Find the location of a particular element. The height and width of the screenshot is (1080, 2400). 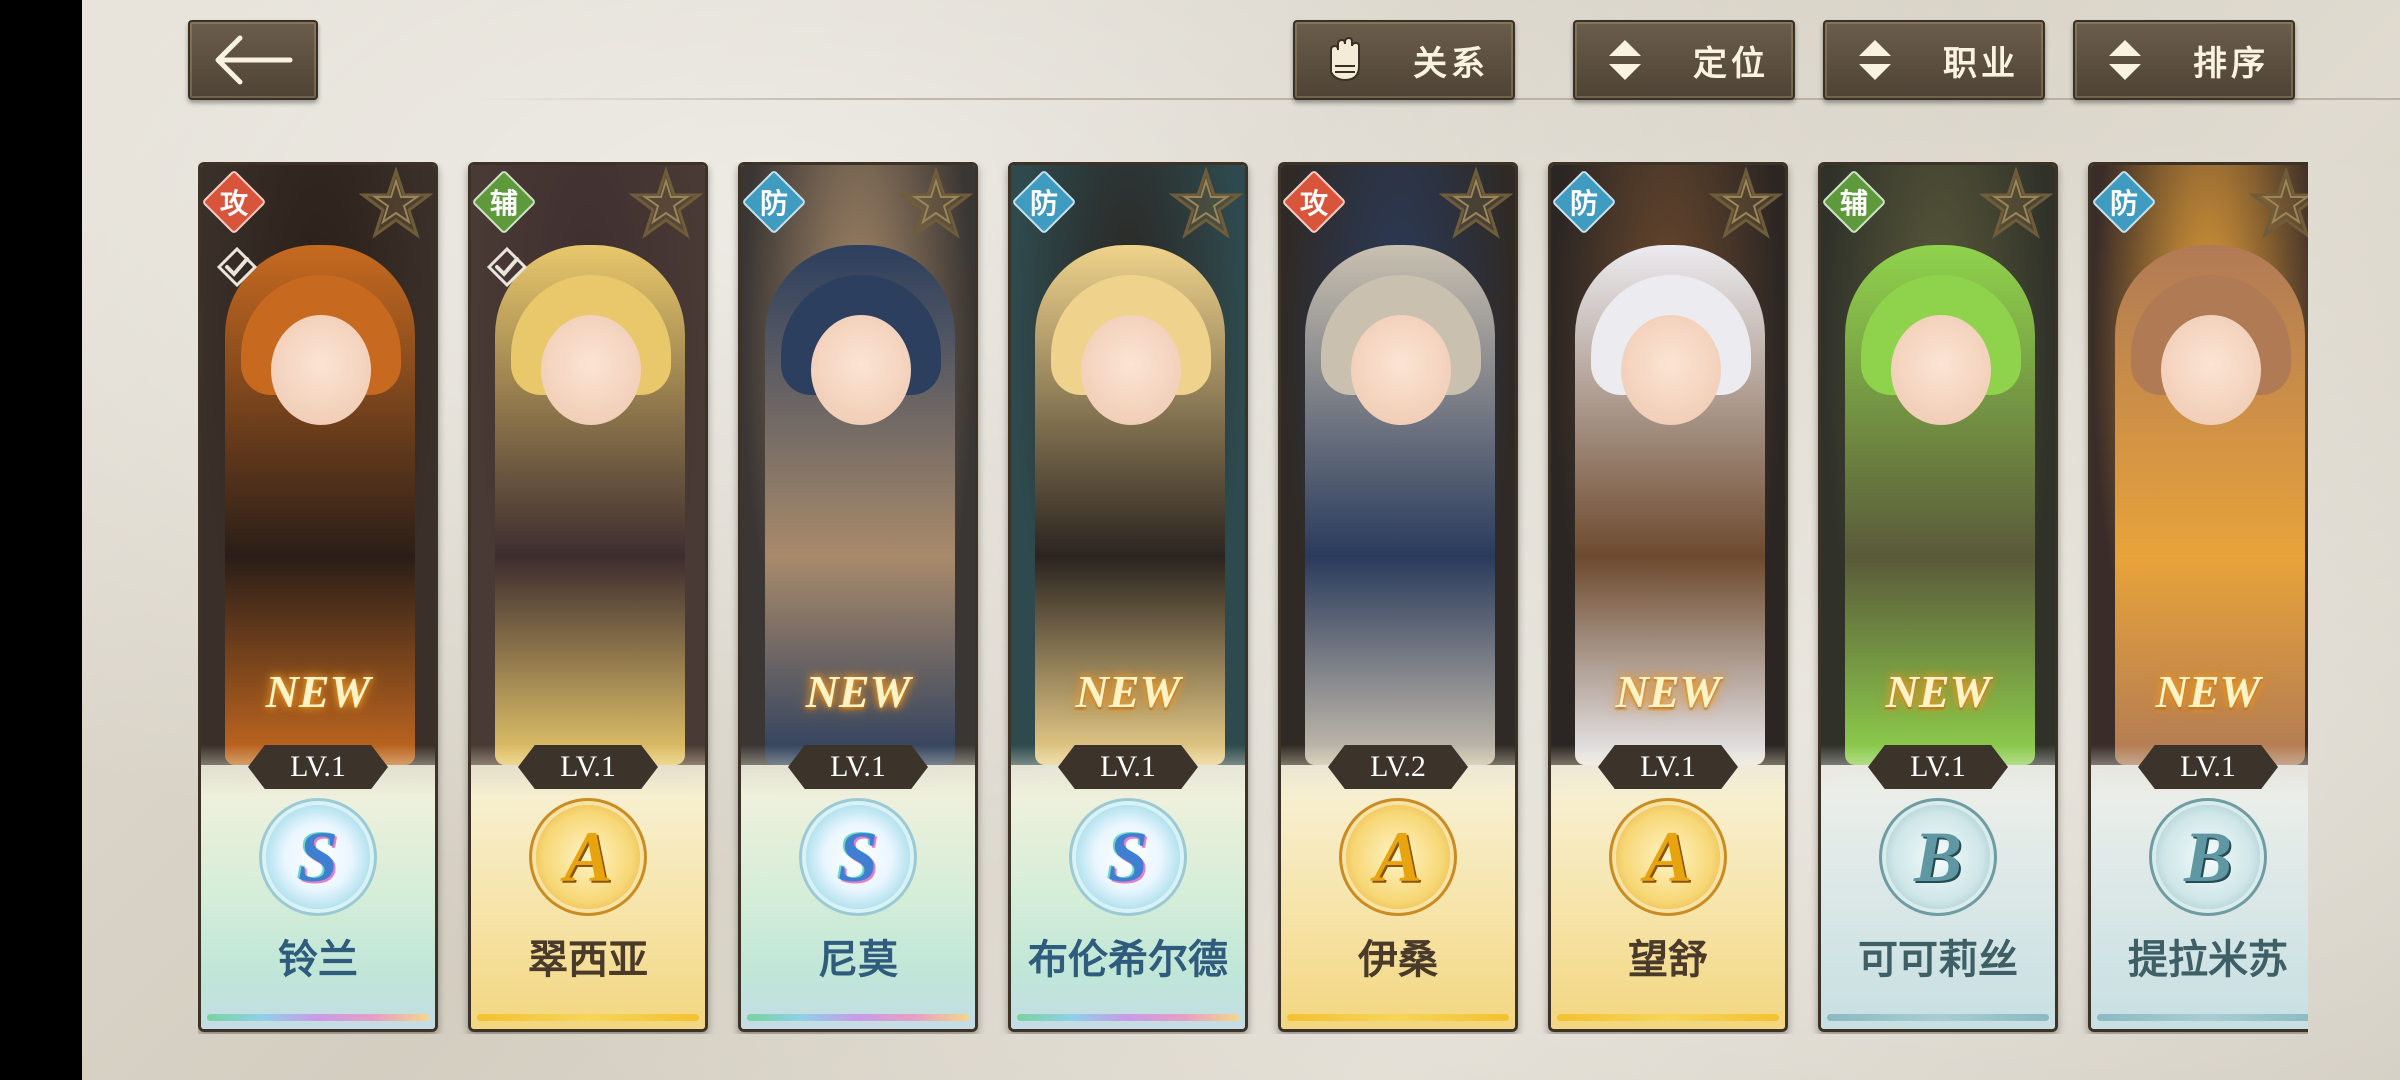

back-button is located at coordinates (253, 60).